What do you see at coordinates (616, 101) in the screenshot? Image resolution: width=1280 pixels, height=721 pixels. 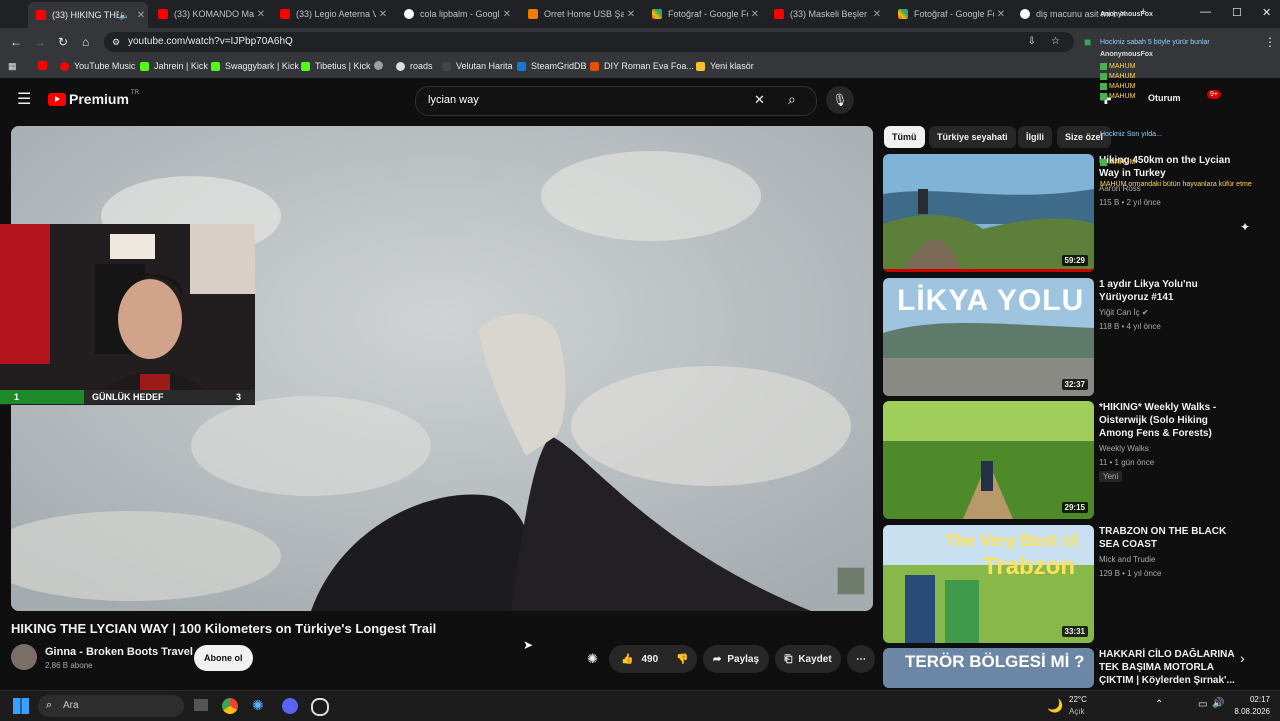 I see `search-box: lycian way ✕ ⌕` at bounding box center [616, 101].